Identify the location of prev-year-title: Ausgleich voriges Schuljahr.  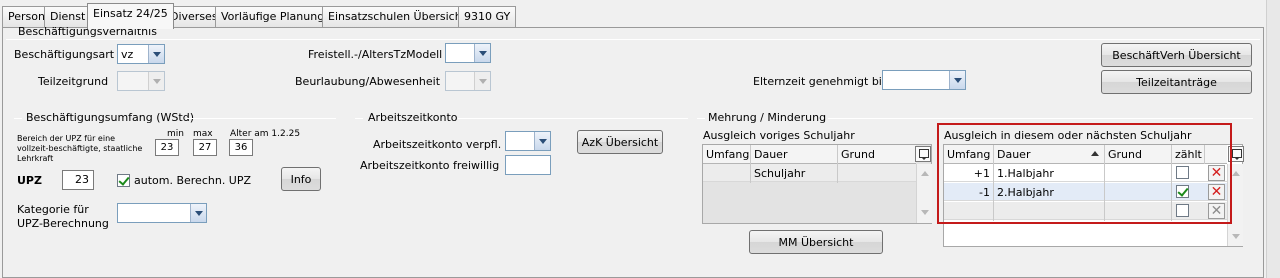
(779, 135).